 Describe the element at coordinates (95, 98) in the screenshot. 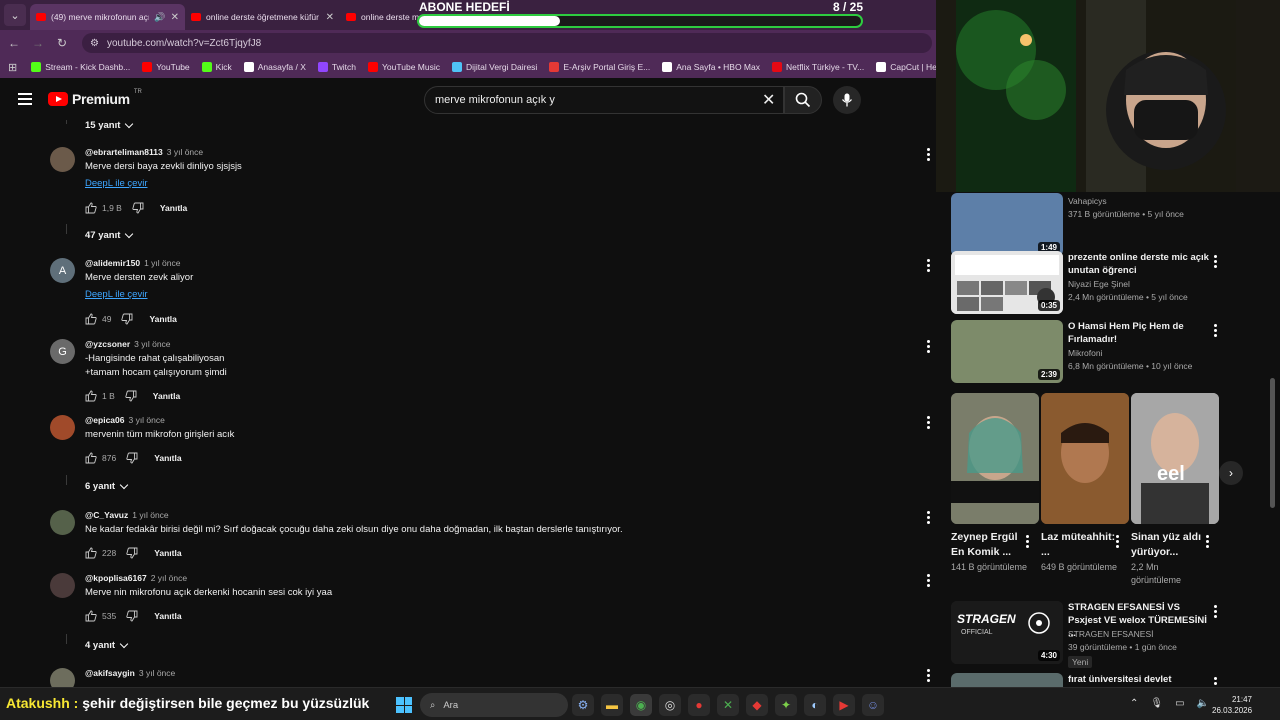

I see `youtube-premium-logo: Premium TR` at that location.